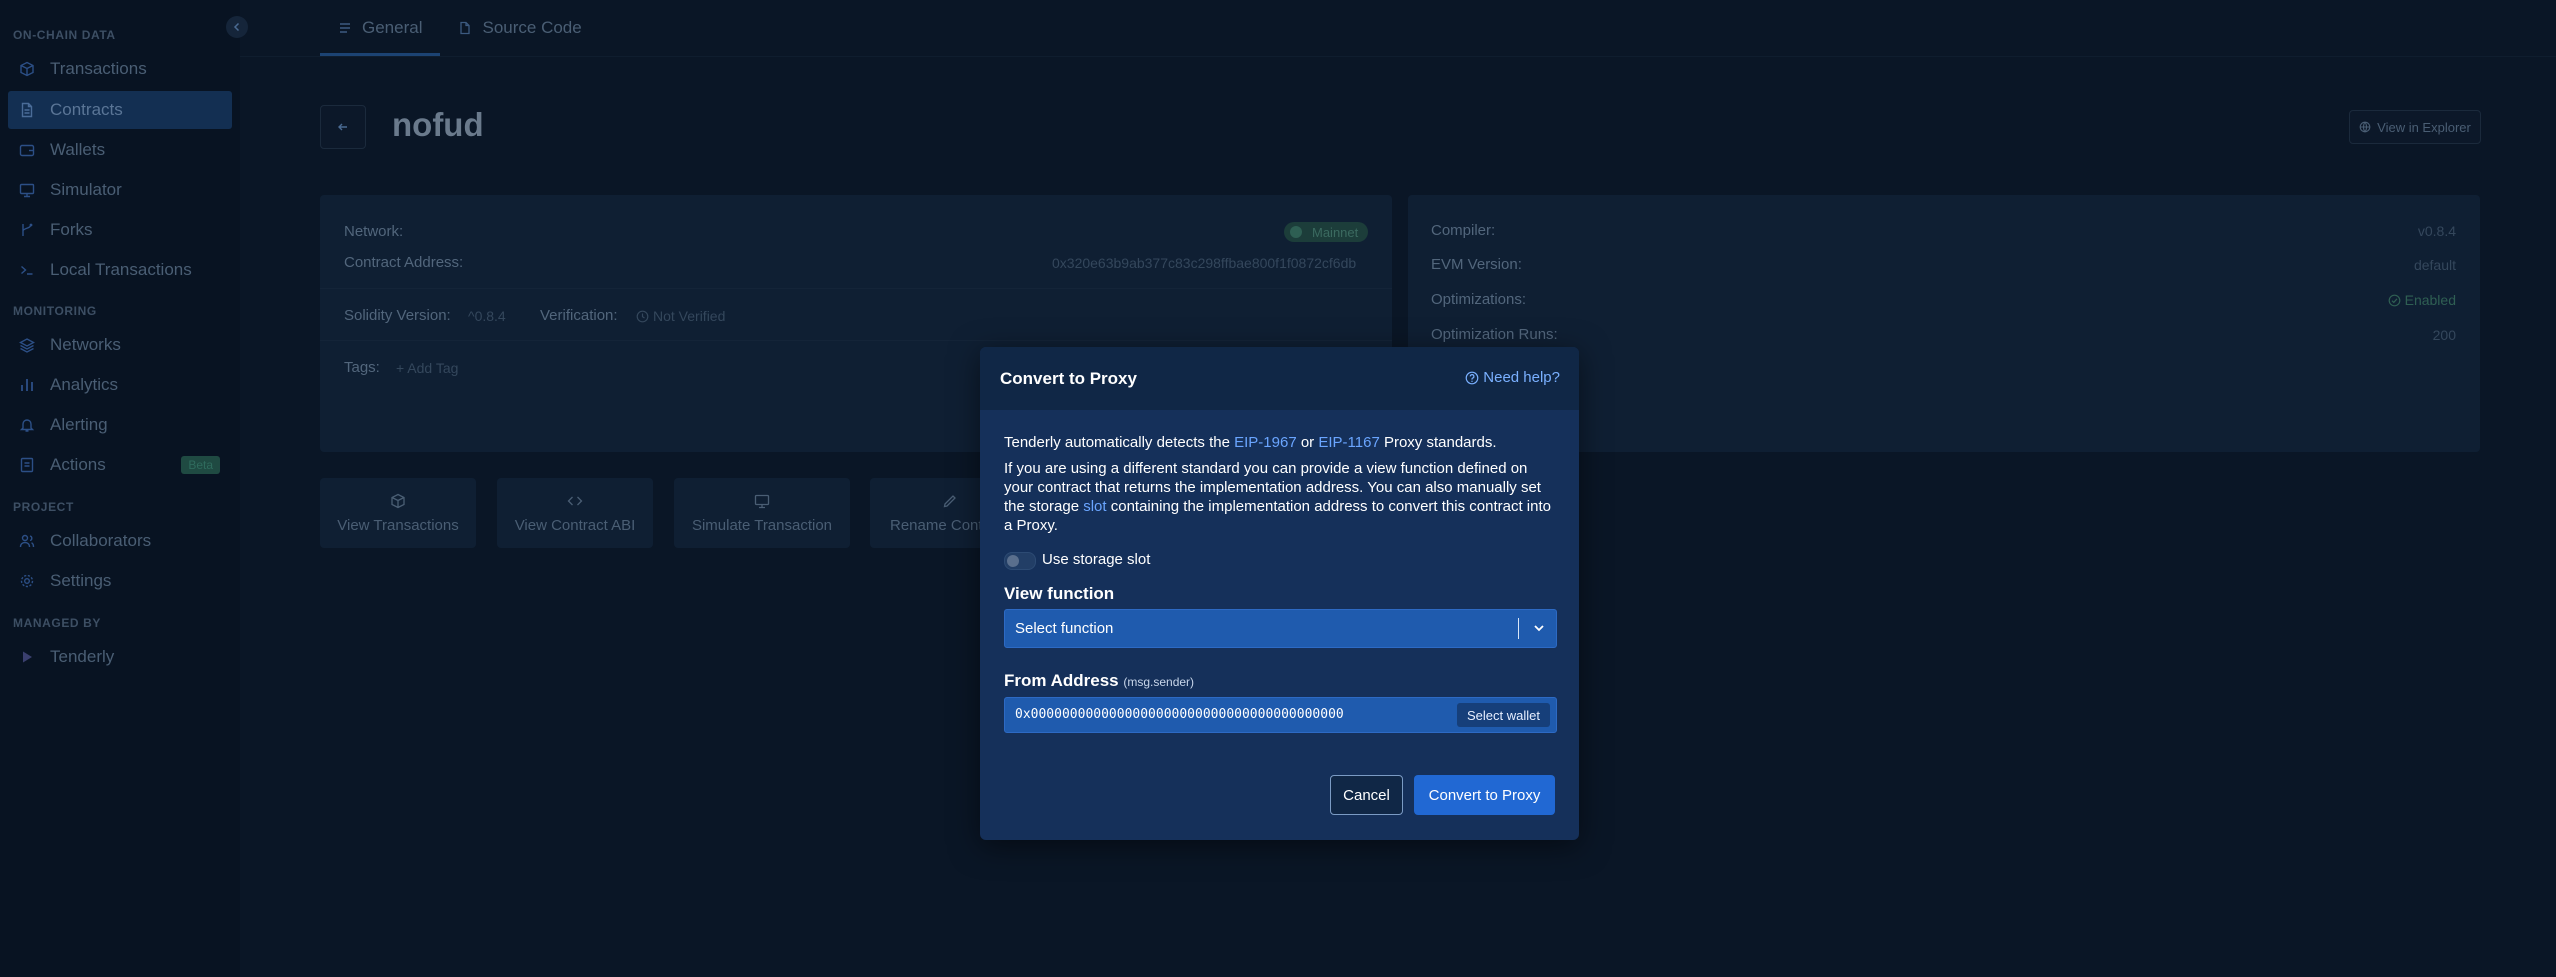 The image size is (2556, 977). I want to click on view-function-label: View function, so click(1059, 593).